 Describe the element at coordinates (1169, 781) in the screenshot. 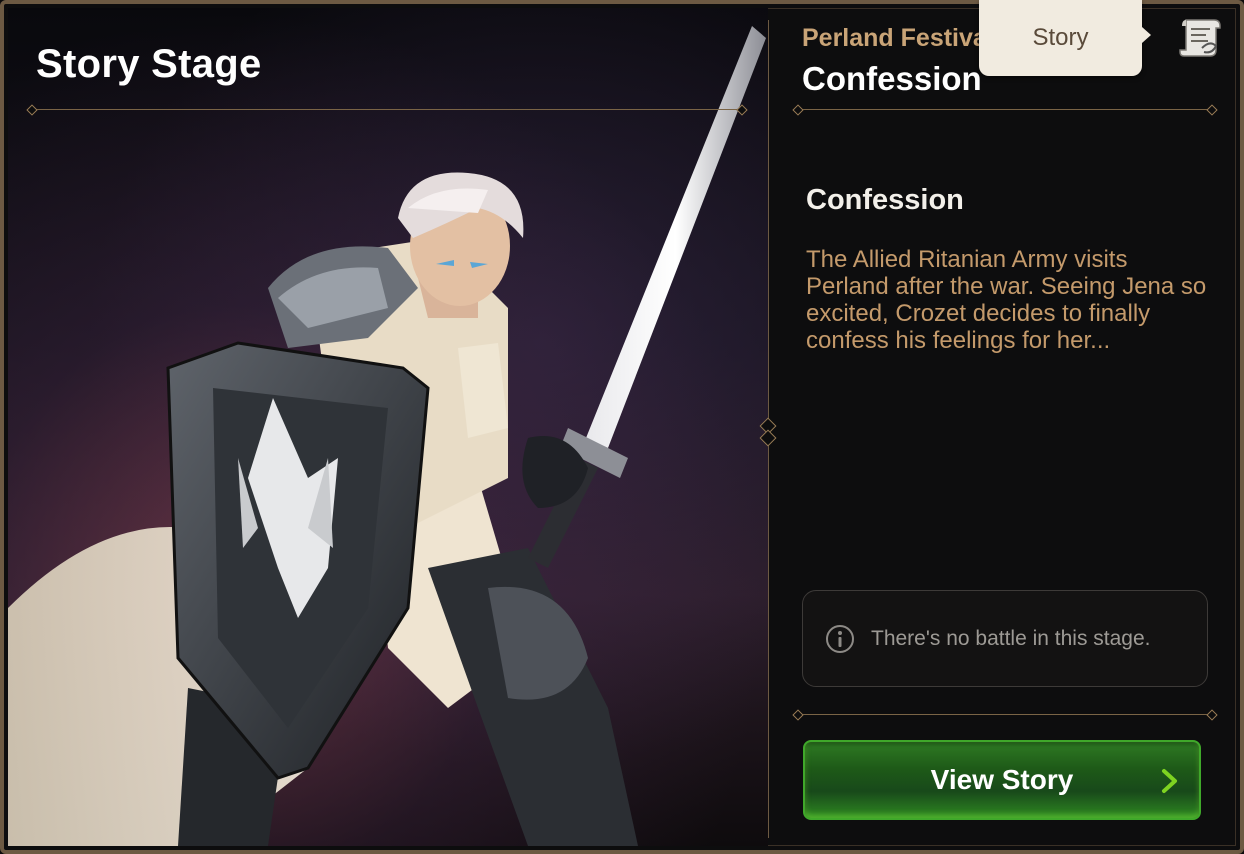

I see `chevron-right-icon` at that location.